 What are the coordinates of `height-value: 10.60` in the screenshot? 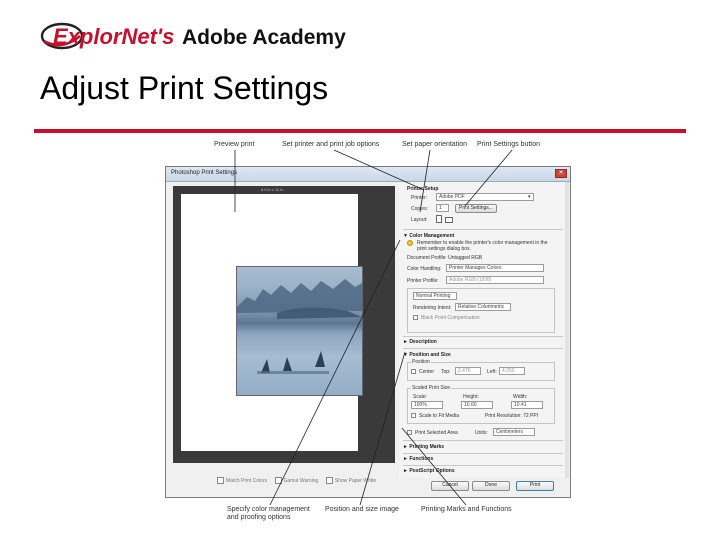 It's located at (470, 405).